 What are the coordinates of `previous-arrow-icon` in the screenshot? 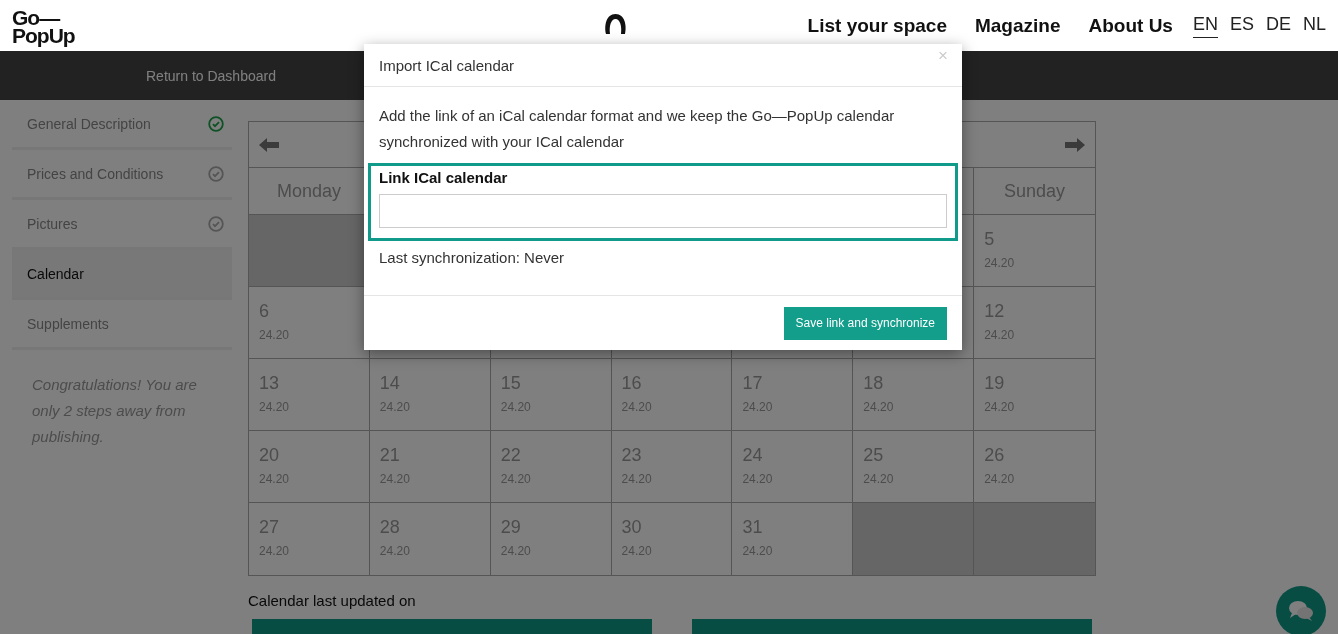 It's located at (269, 144).